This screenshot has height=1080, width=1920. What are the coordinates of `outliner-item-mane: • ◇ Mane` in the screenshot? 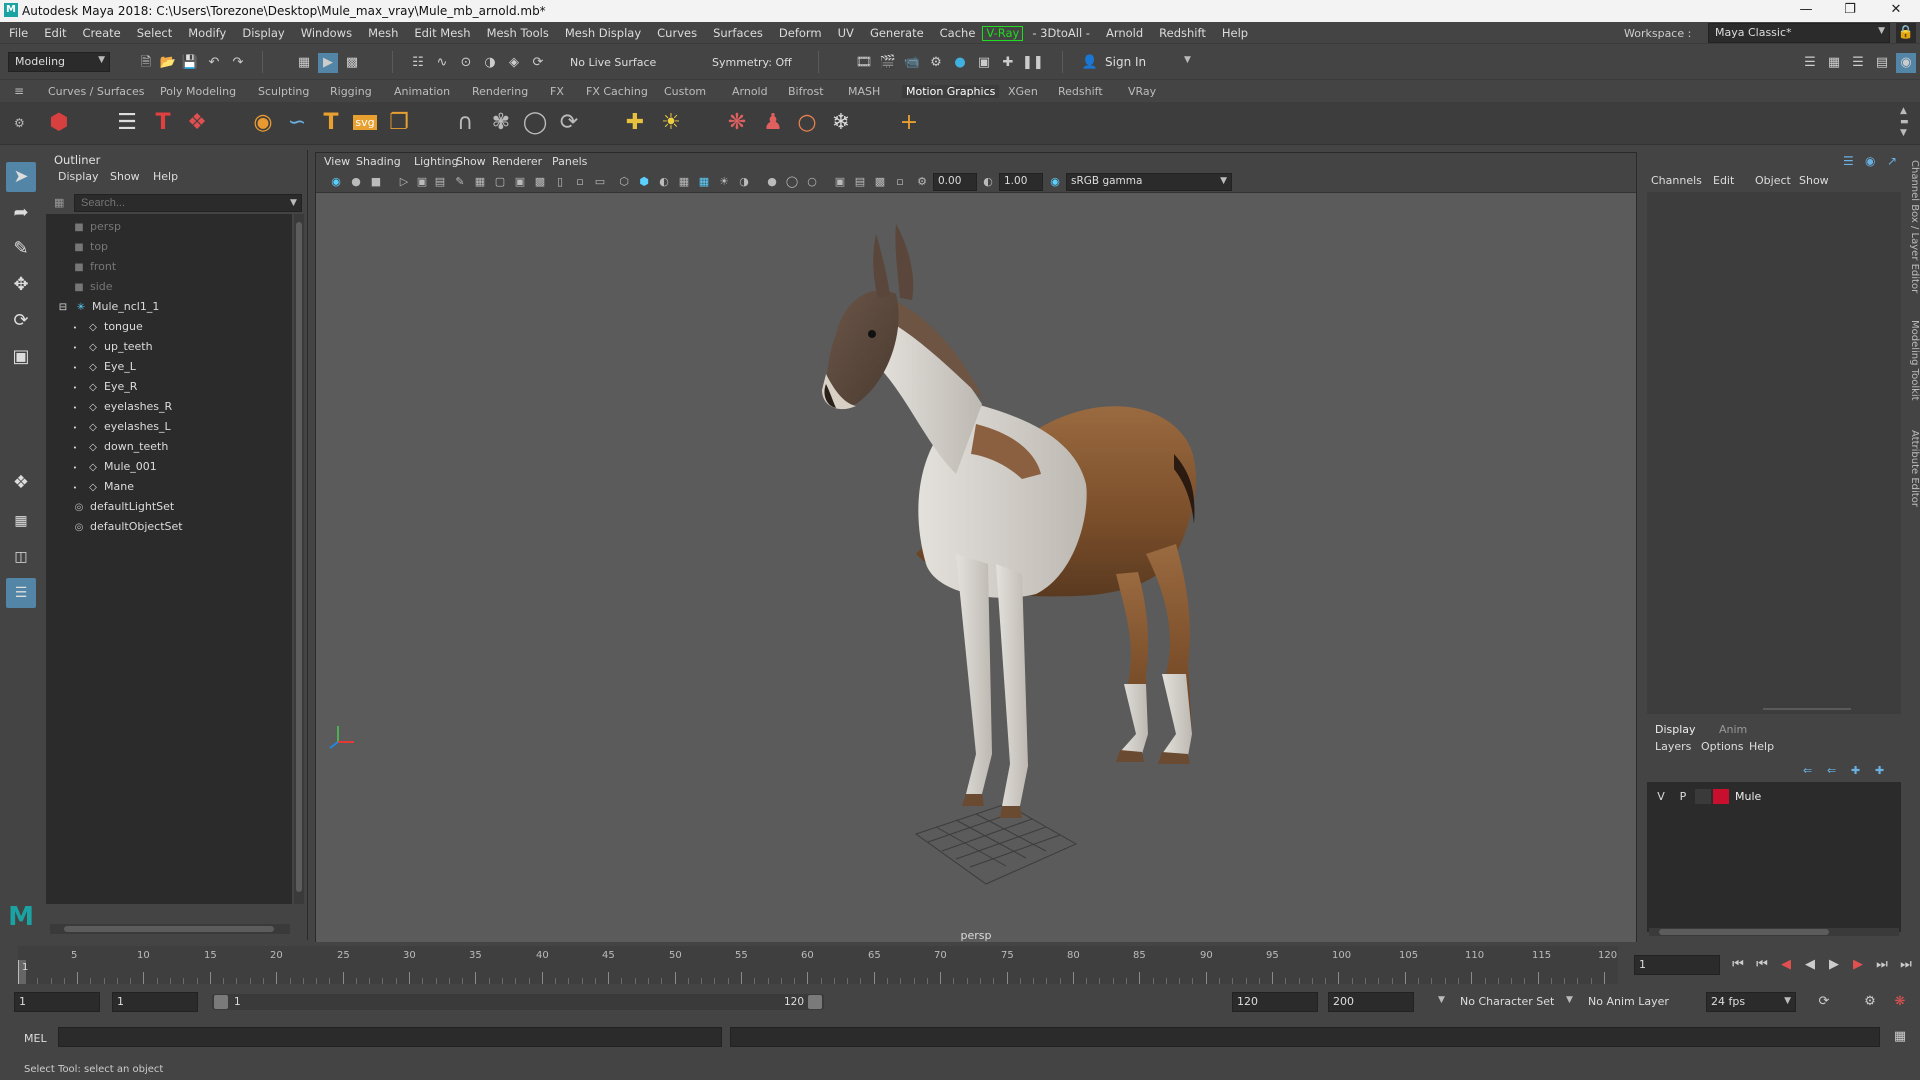 It's located at (101, 487).